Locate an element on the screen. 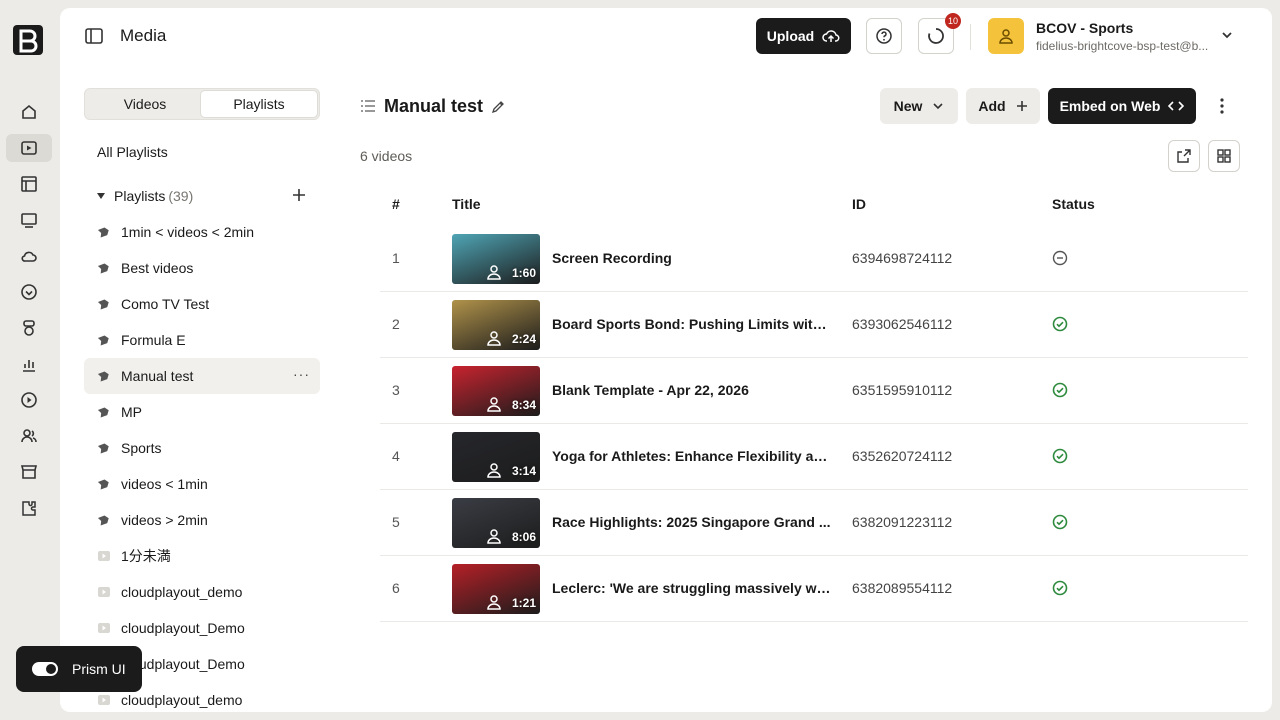  home-icon is located at coordinates (29, 112).